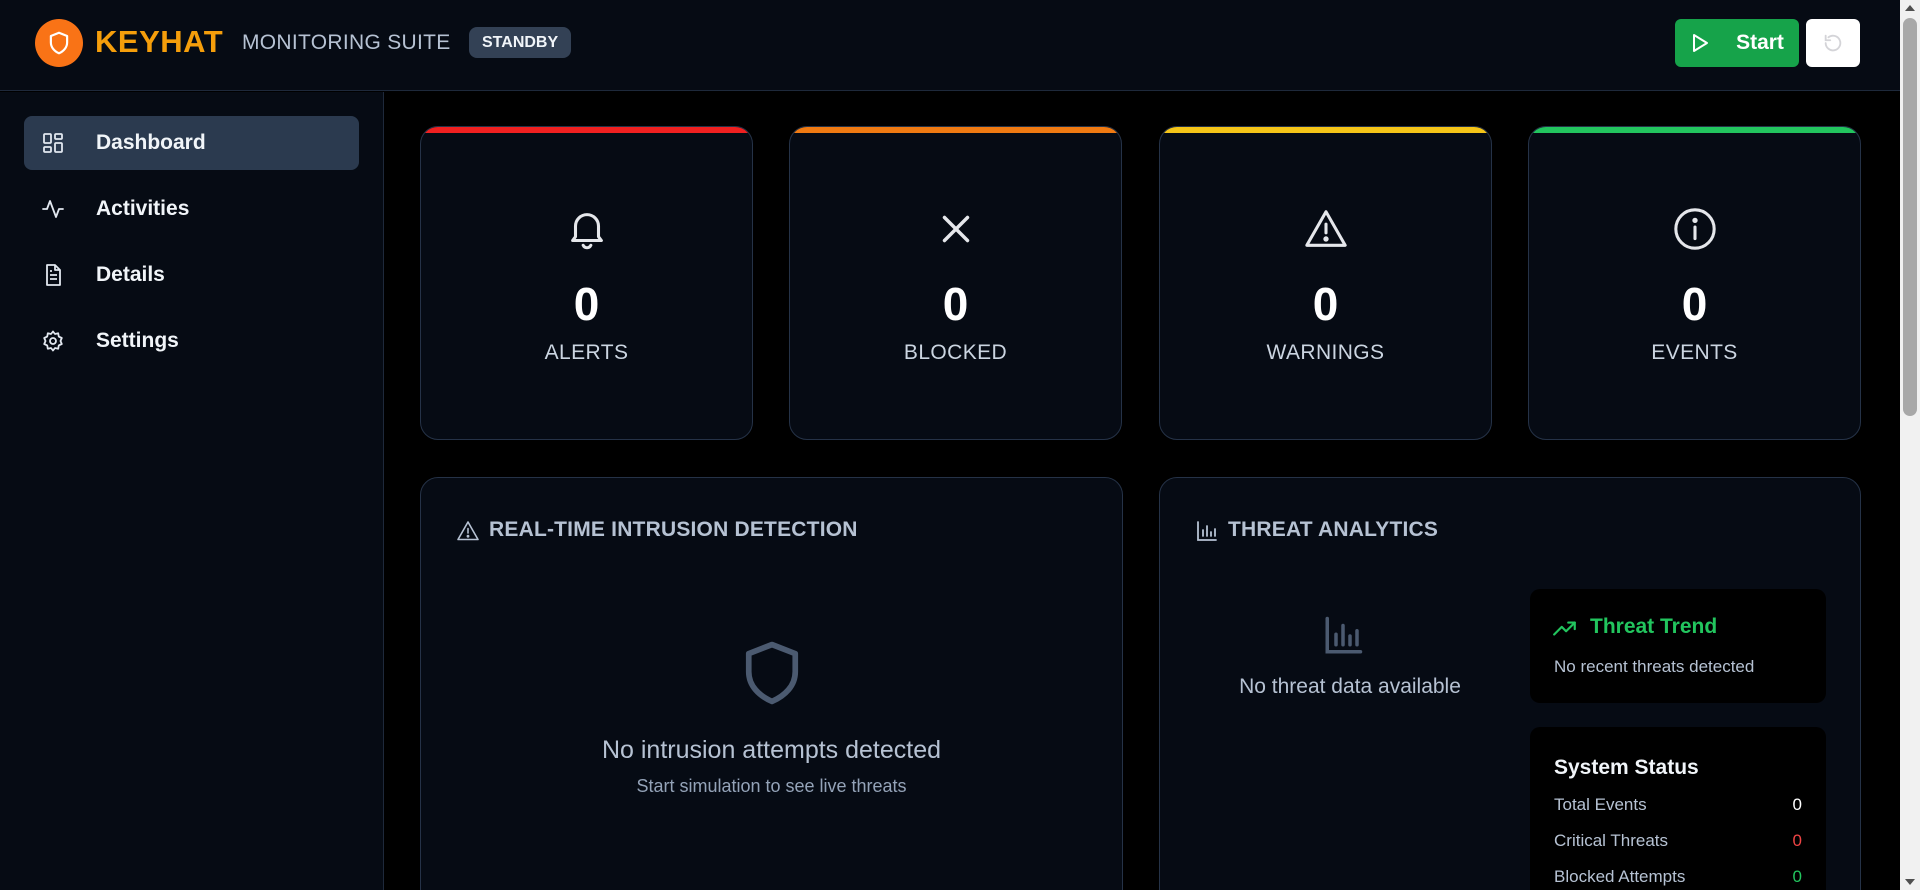  What do you see at coordinates (1620, 876) in the screenshot?
I see `status-row-label: Blocked Attempts` at bounding box center [1620, 876].